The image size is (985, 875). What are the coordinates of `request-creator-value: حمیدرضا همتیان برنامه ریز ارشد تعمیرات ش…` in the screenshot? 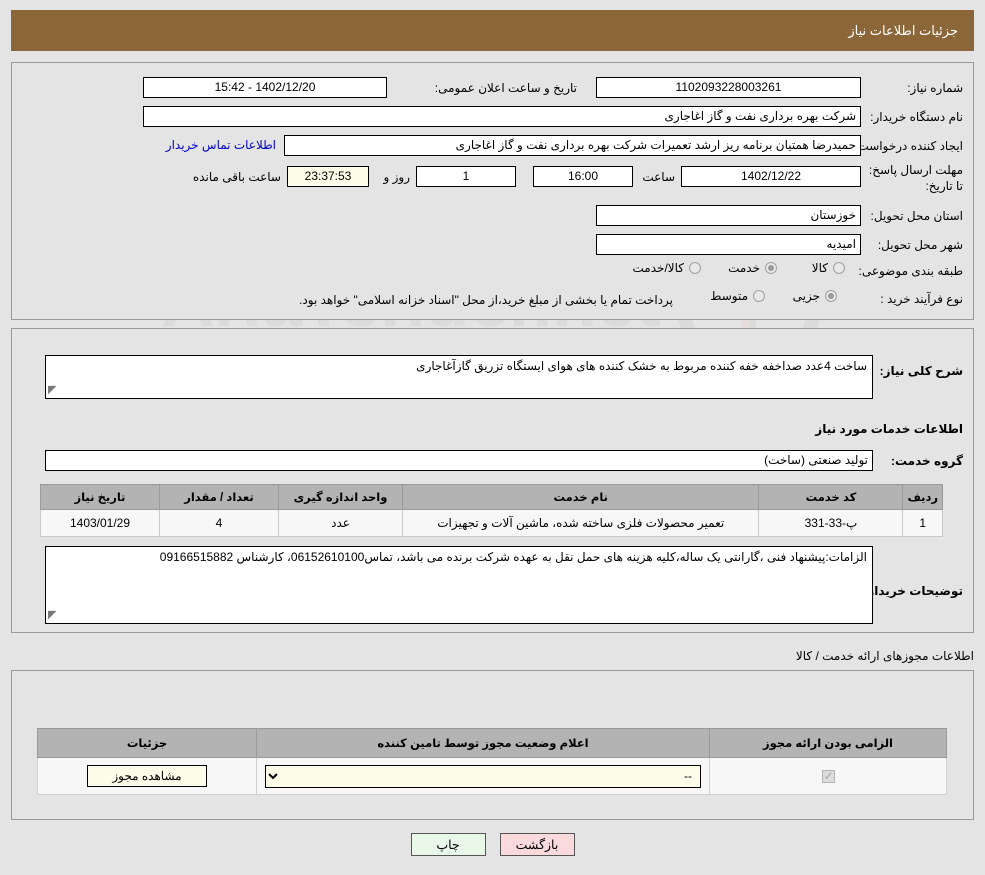 It's located at (572, 145).